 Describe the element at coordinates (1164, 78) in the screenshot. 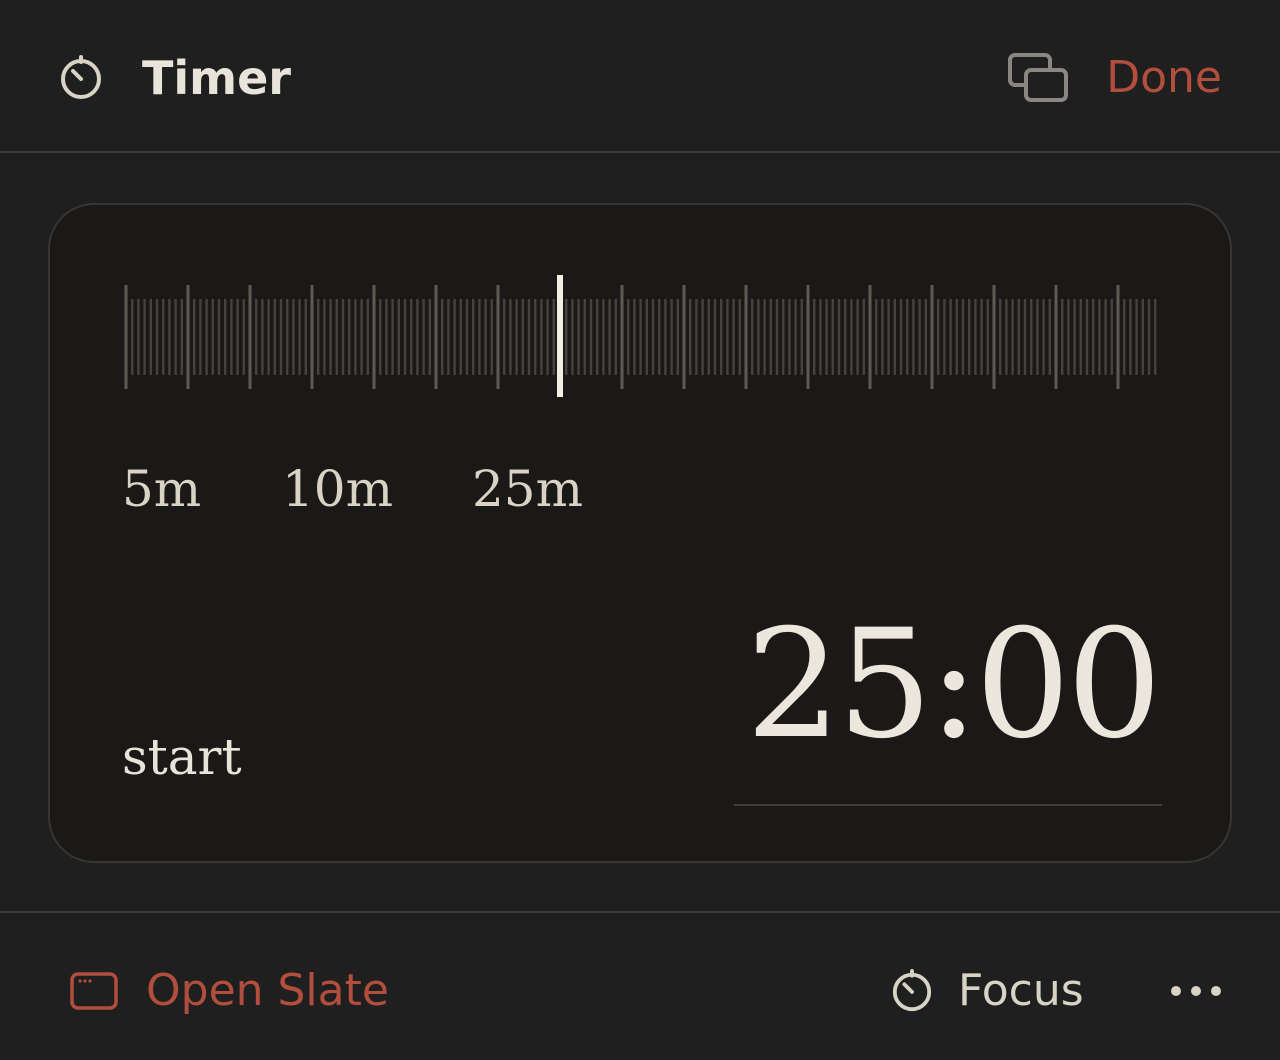

I see `done-button: Done` at that location.